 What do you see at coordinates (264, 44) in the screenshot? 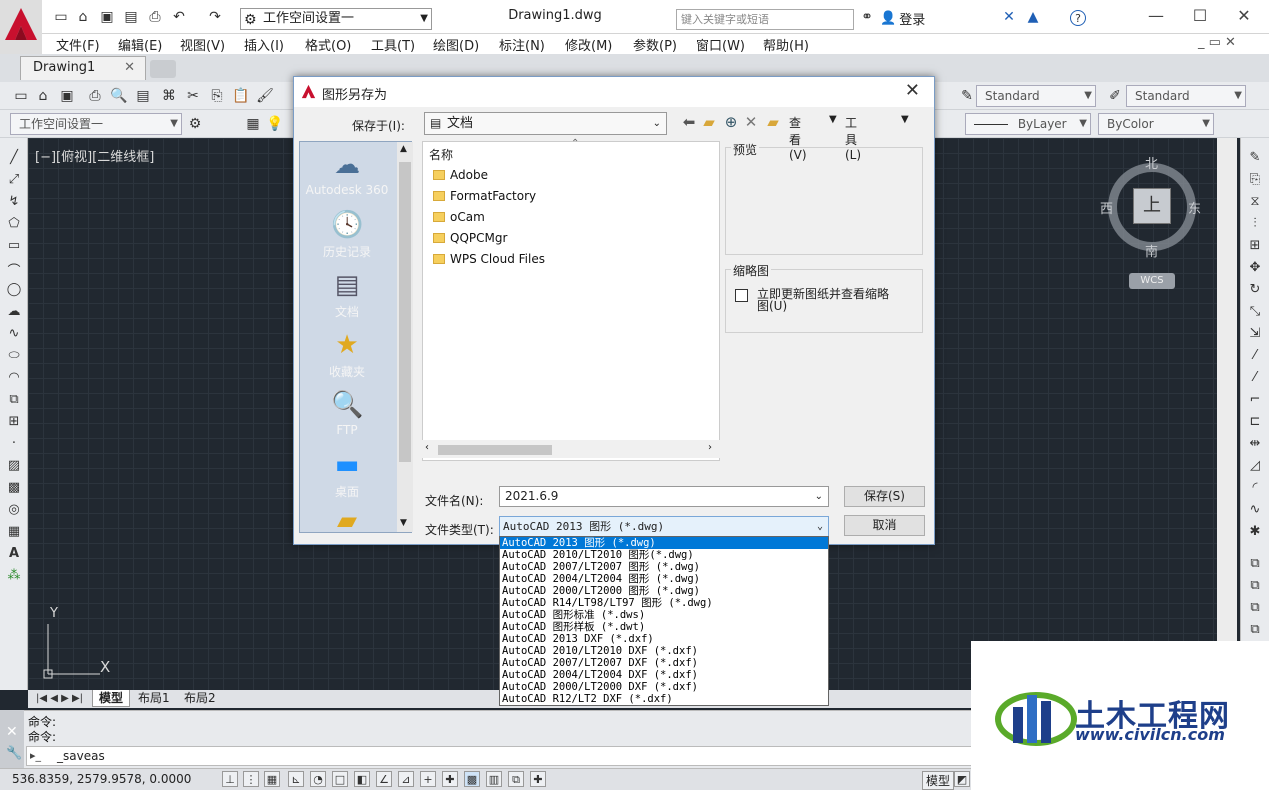
I see `menu-insert: 插入(I)` at bounding box center [264, 44].